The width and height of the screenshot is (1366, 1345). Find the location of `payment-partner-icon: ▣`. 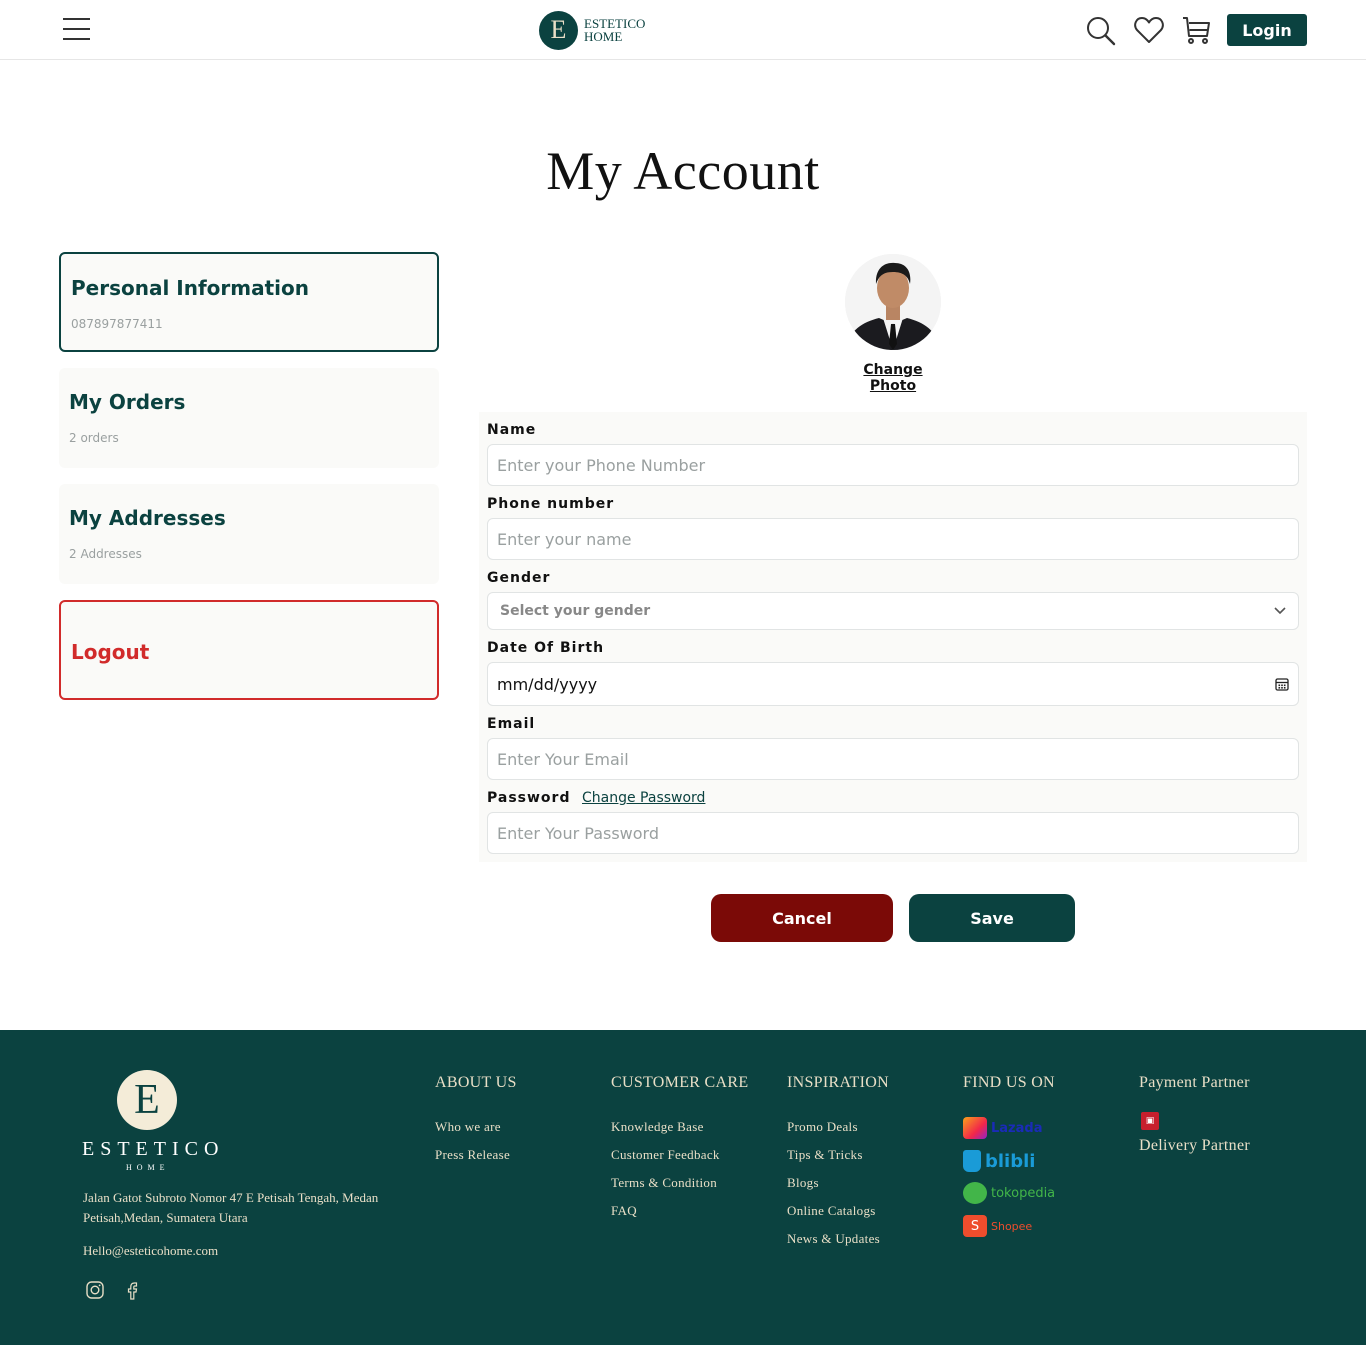

payment-partner-icon: ▣ is located at coordinates (1150, 1121).